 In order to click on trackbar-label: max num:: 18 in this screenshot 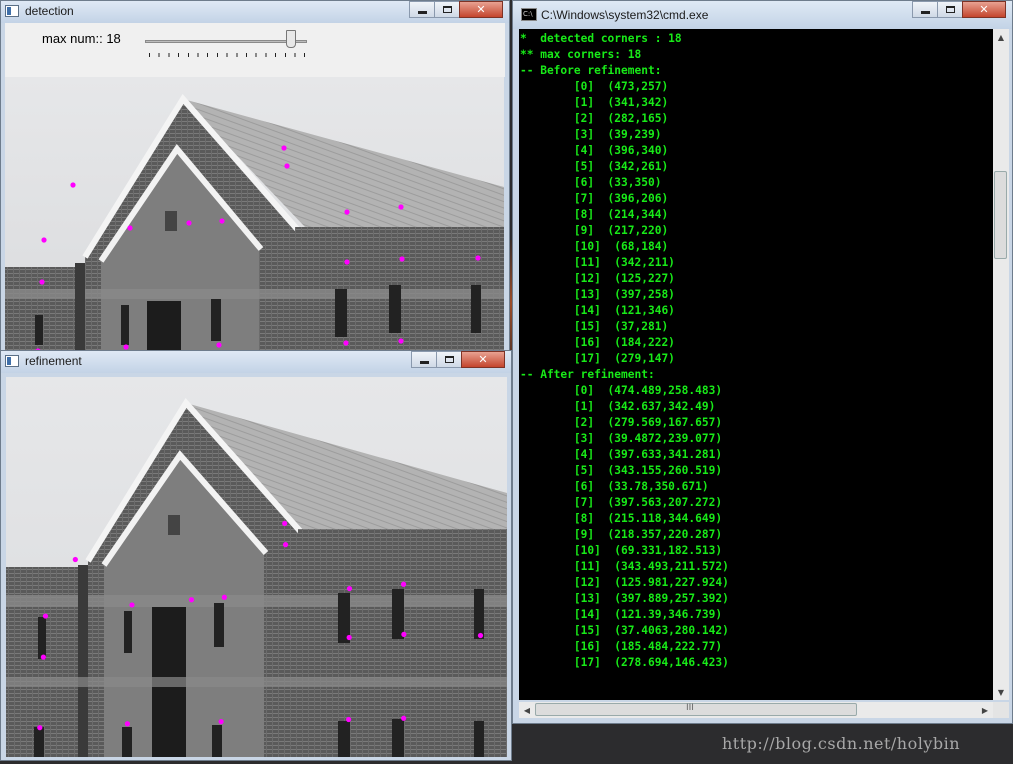, I will do `click(81, 38)`.